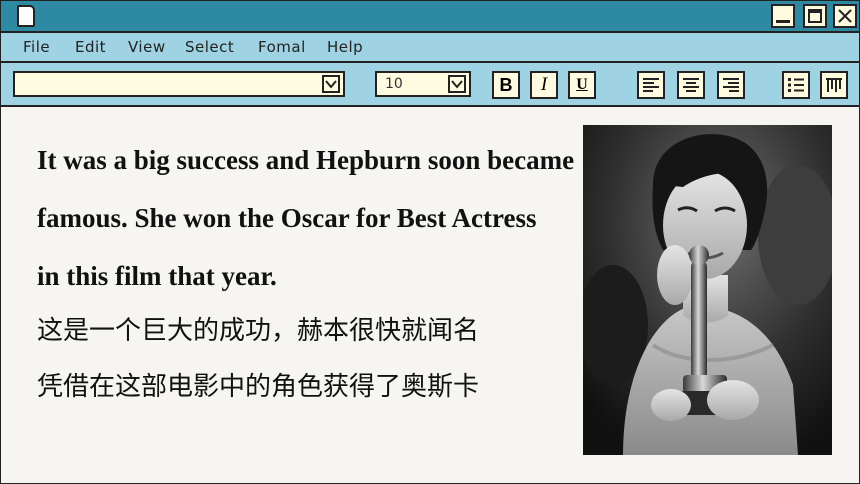  I want to click on menu-view: View, so click(147, 47).